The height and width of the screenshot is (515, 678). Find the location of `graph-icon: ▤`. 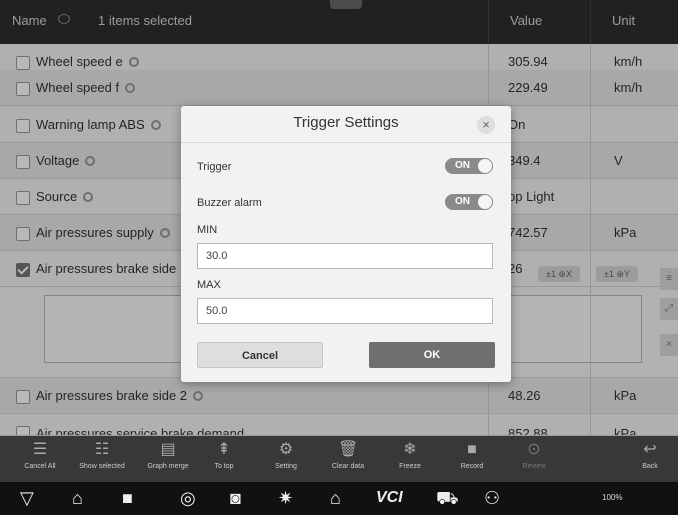

graph-icon: ▤ is located at coordinates (168, 449).